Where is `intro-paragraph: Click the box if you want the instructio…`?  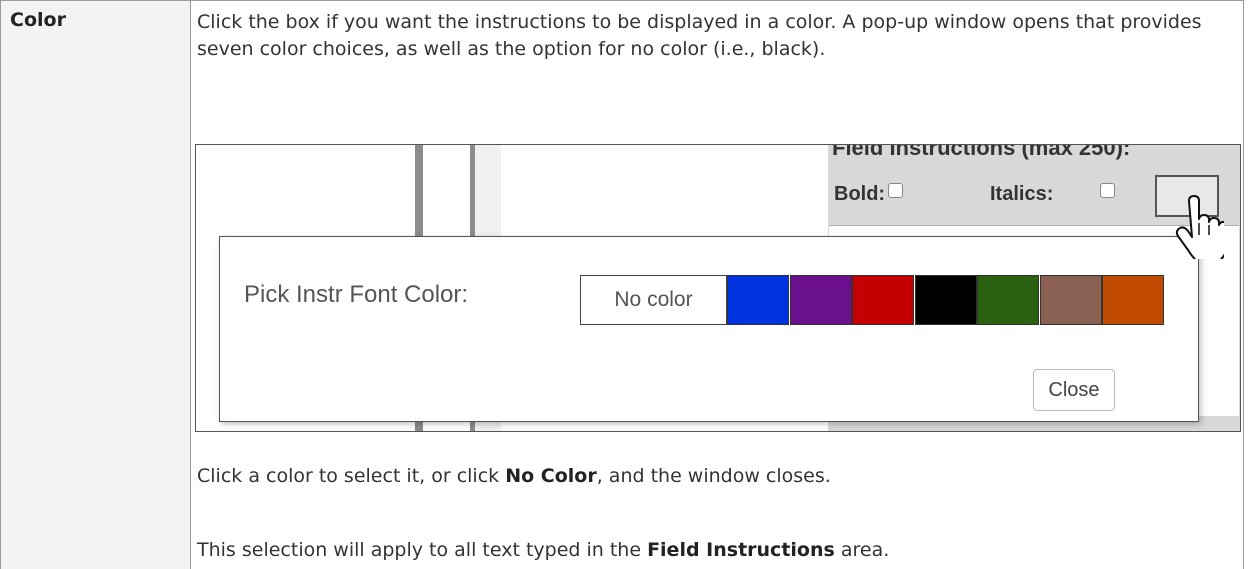 intro-paragraph: Click the box if you want the instructio… is located at coordinates (699, 35).